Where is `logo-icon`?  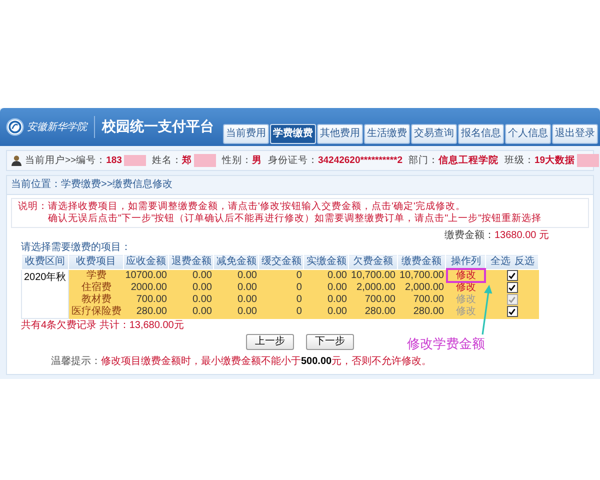 logo-icon is located at coordinates (15, 127).